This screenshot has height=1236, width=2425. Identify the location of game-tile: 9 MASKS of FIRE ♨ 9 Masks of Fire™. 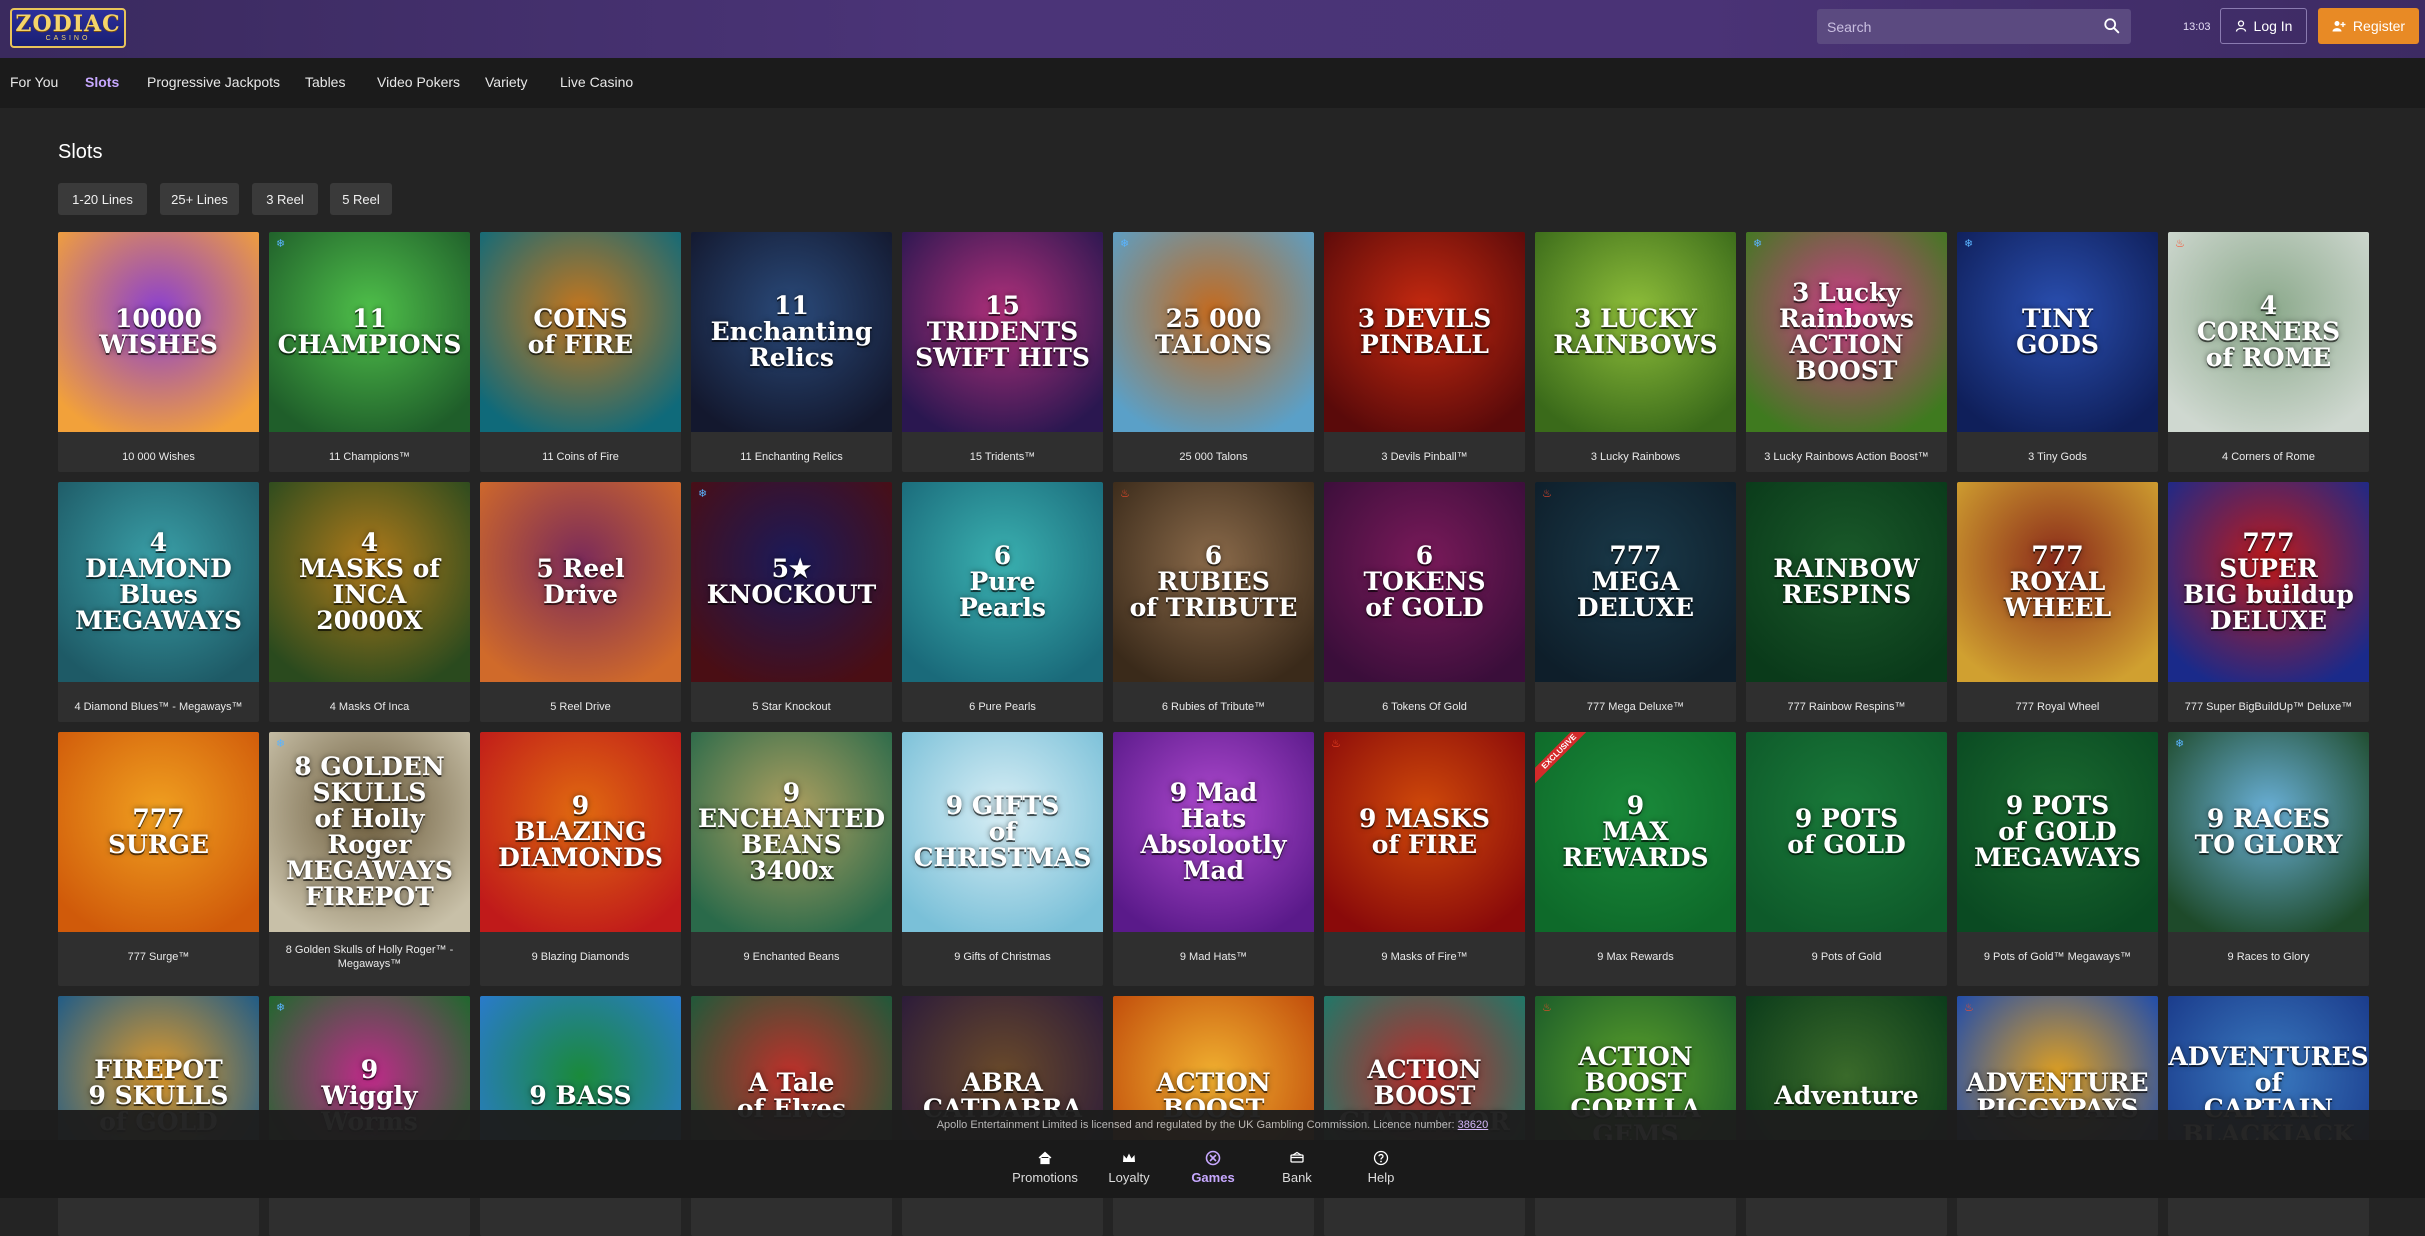
(1424, 859).